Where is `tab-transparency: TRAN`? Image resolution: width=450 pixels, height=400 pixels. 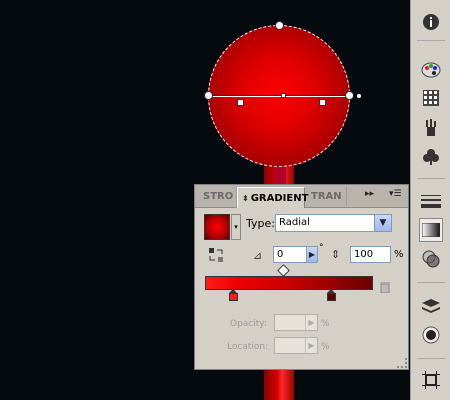 tab-transparency: TRAN is located at coordinates (327, 196).